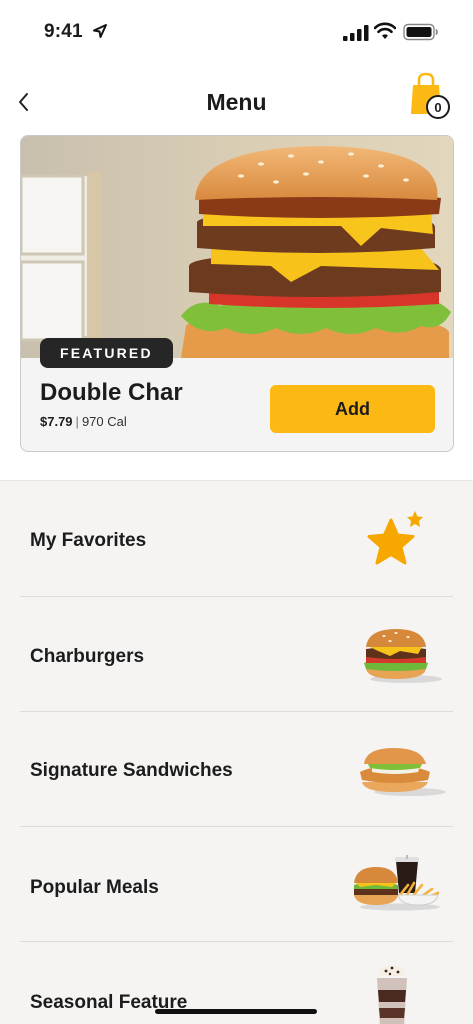 Image resolution: width=473 pixels, height=1024 pixels. What do you see at coordinates (236, 884) in the screenshot?
I see `menu-category-popular-meals: Popular Meals` at bounding box center [236, 884].